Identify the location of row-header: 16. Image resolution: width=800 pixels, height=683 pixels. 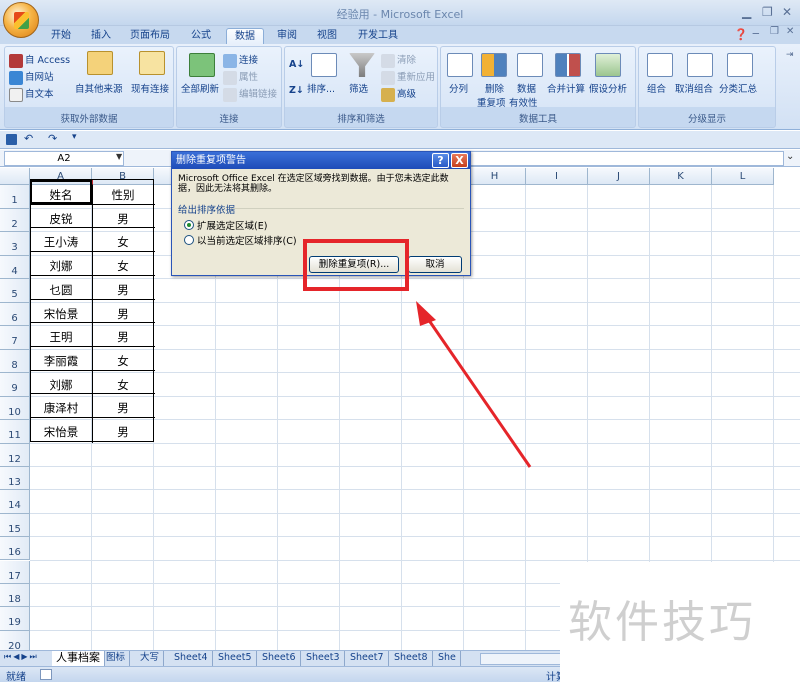
(15, 549).